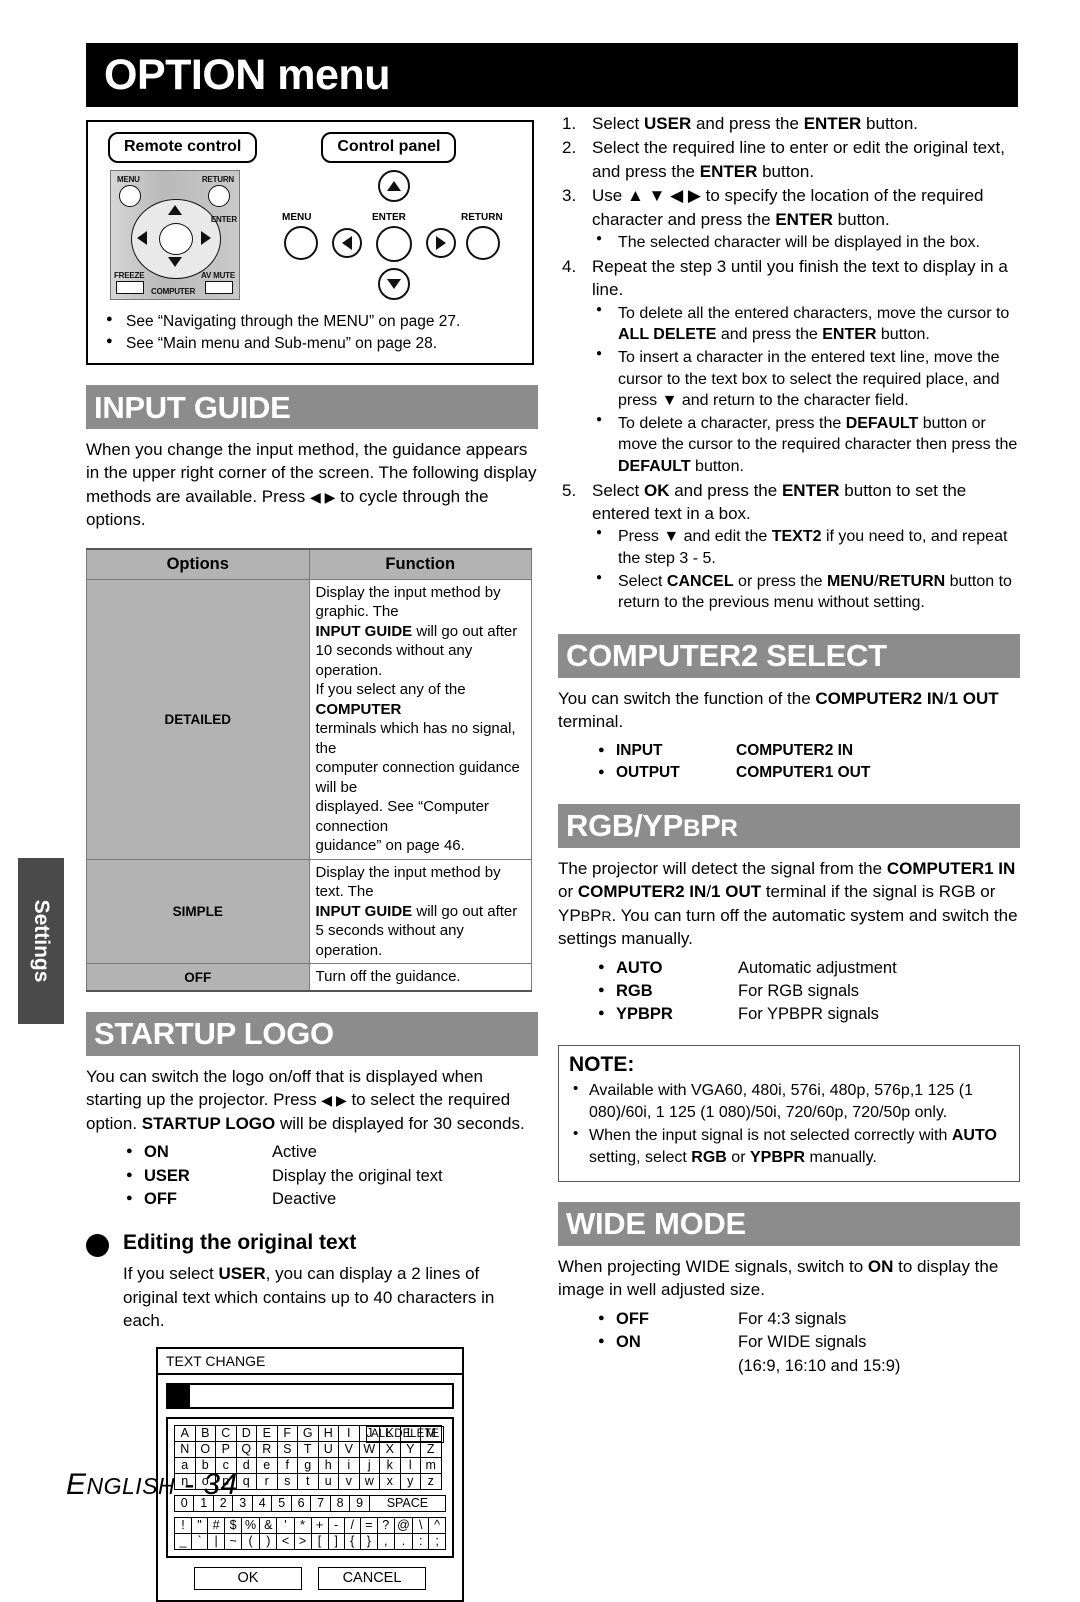  I want to click on keyboard-key: k, so click(390, 1465).